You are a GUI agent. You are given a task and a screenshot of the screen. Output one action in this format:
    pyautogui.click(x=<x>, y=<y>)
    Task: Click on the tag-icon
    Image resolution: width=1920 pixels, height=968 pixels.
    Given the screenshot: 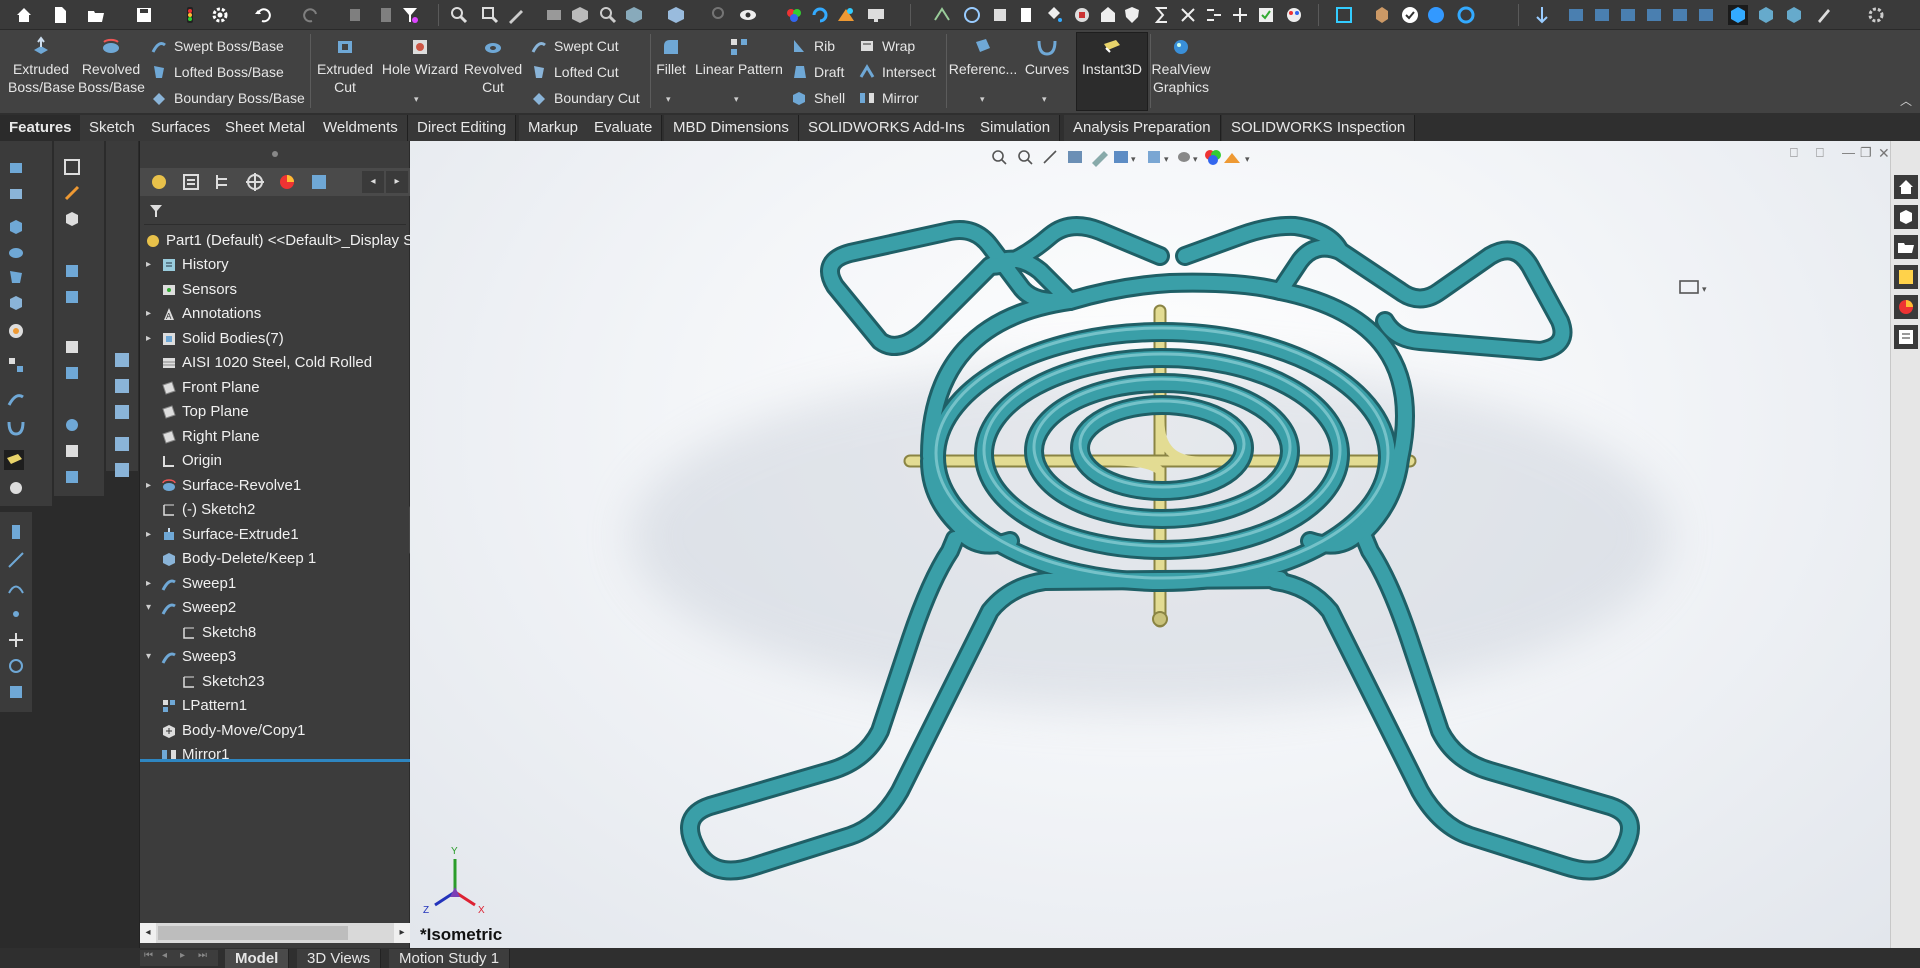 What is the action you would take?
    pyautogui.click(x=1108, y=15)
    